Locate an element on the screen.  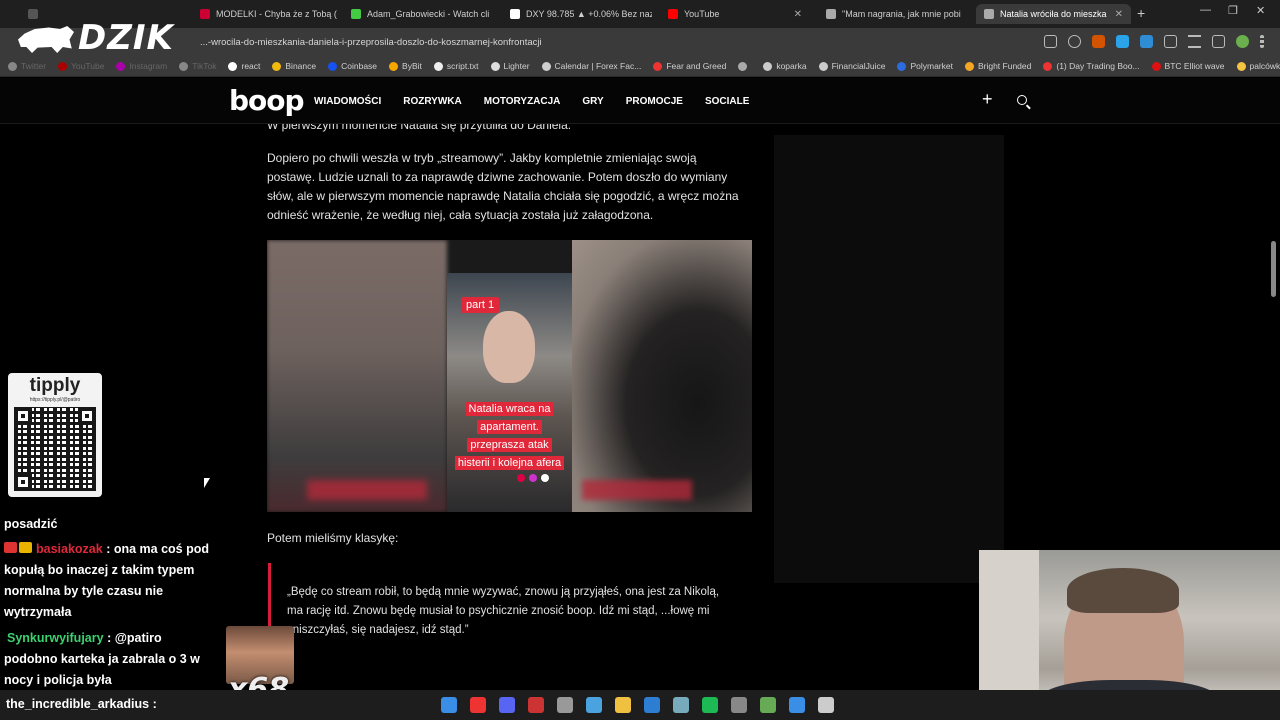
boar-icon is located at coordinates (46, 39).